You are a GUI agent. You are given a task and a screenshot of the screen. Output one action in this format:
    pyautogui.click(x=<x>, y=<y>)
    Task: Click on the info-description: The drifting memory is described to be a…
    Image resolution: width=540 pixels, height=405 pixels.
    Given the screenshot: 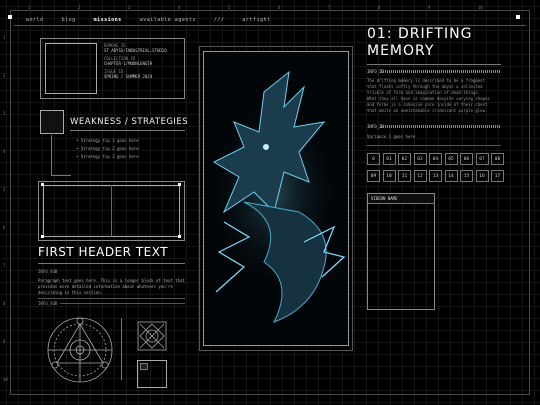 What is the action you would take?
    pyautogui.click(x=428, y=95)
    